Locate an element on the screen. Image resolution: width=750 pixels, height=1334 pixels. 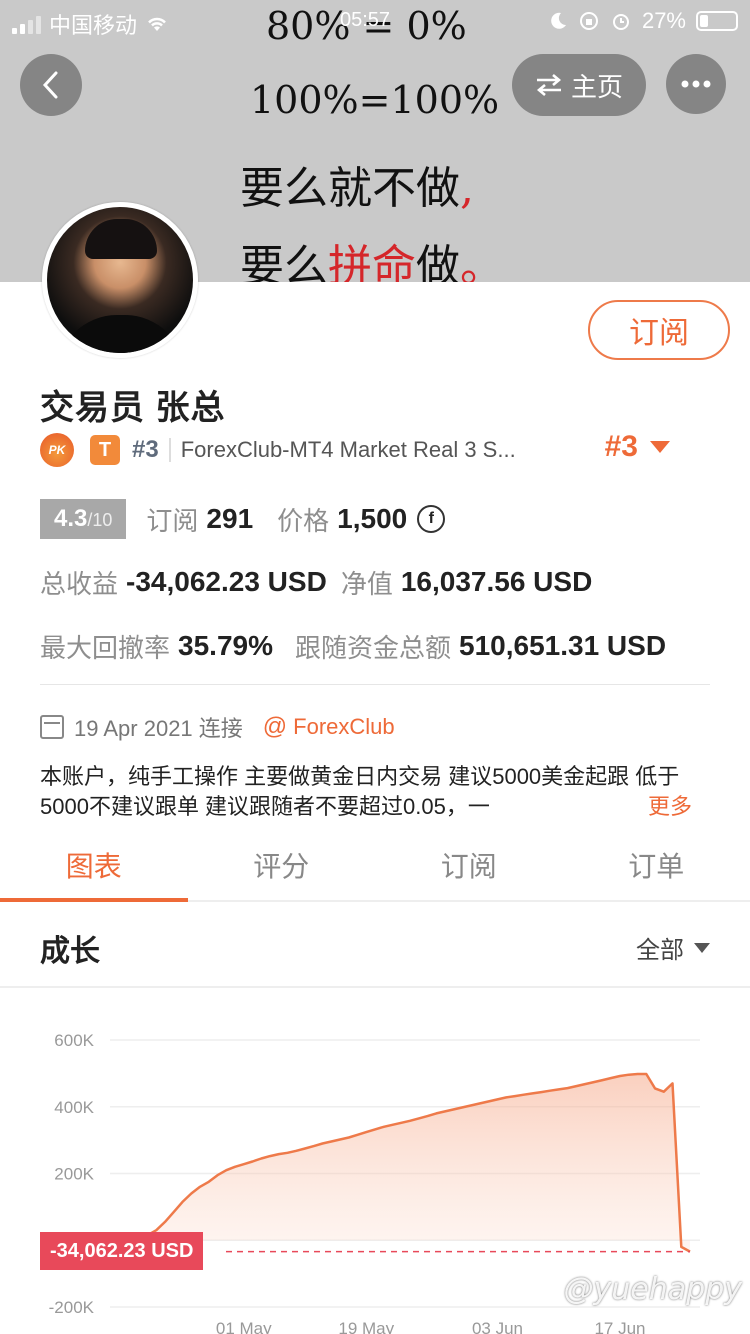
score-price-row: 4.3/10 订阅 291 价格 1,500 f is located at coordinates (243, 519).